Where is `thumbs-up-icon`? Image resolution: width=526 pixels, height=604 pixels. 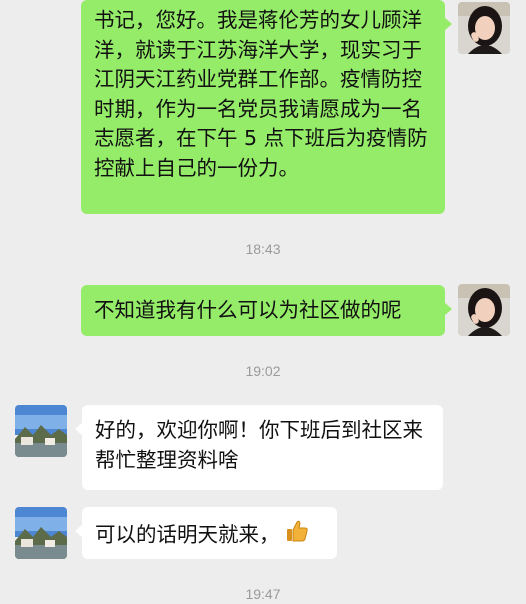 thumbs-up-icon is located at coordinates (297, 535).